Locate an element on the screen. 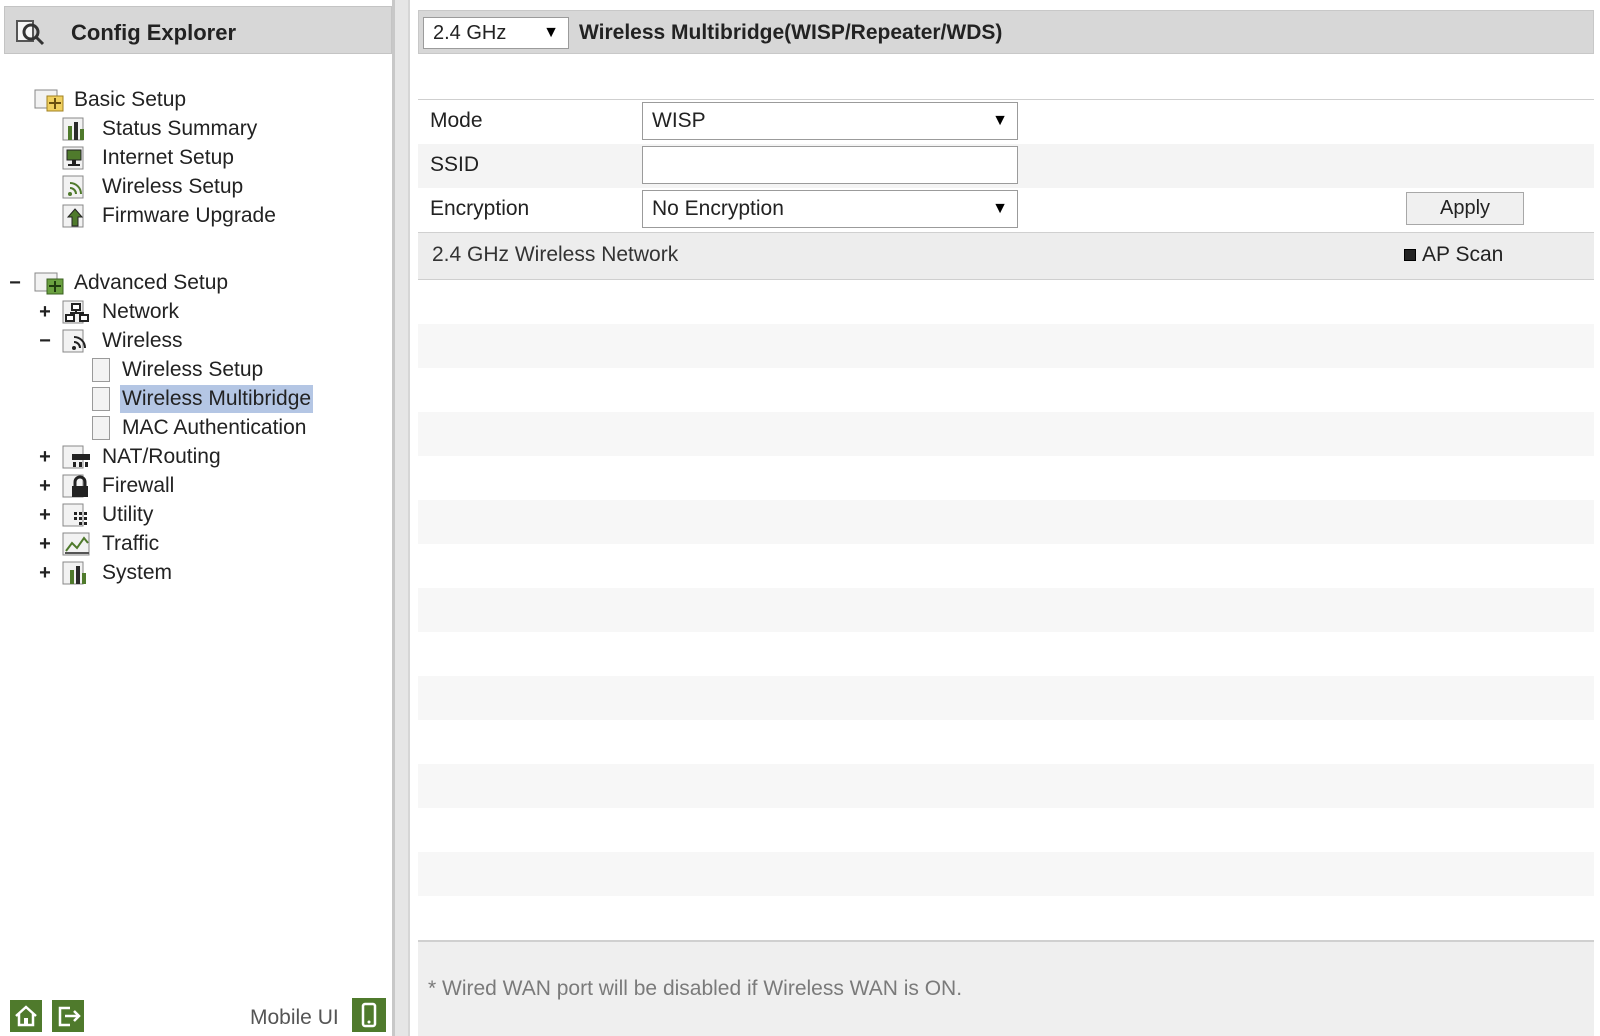  tree-item-internet-setup: Internet Setup is located at coordinates (149, 158).